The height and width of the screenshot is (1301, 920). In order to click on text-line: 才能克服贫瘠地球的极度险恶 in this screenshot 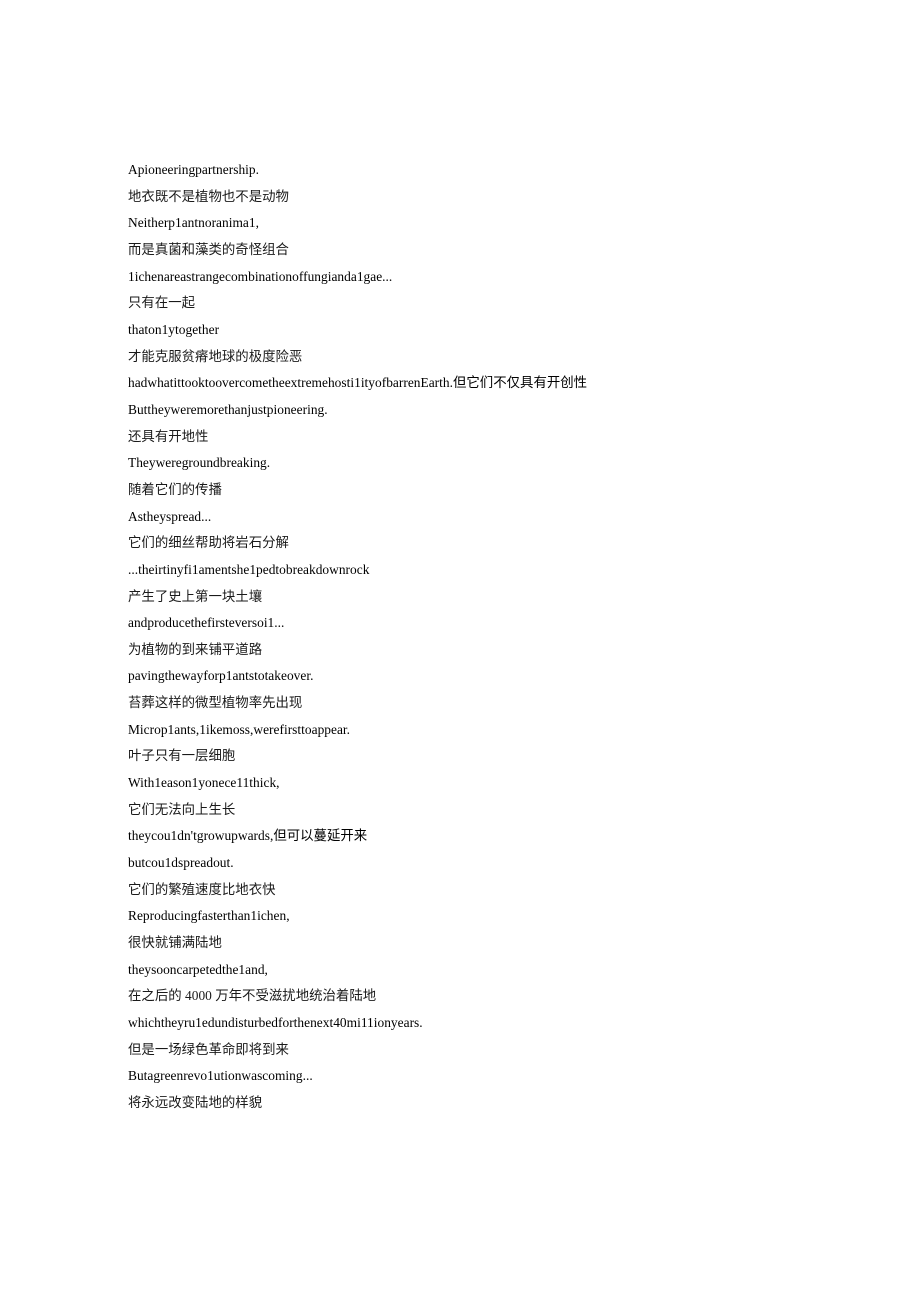, I will do `click(215, 356)`.